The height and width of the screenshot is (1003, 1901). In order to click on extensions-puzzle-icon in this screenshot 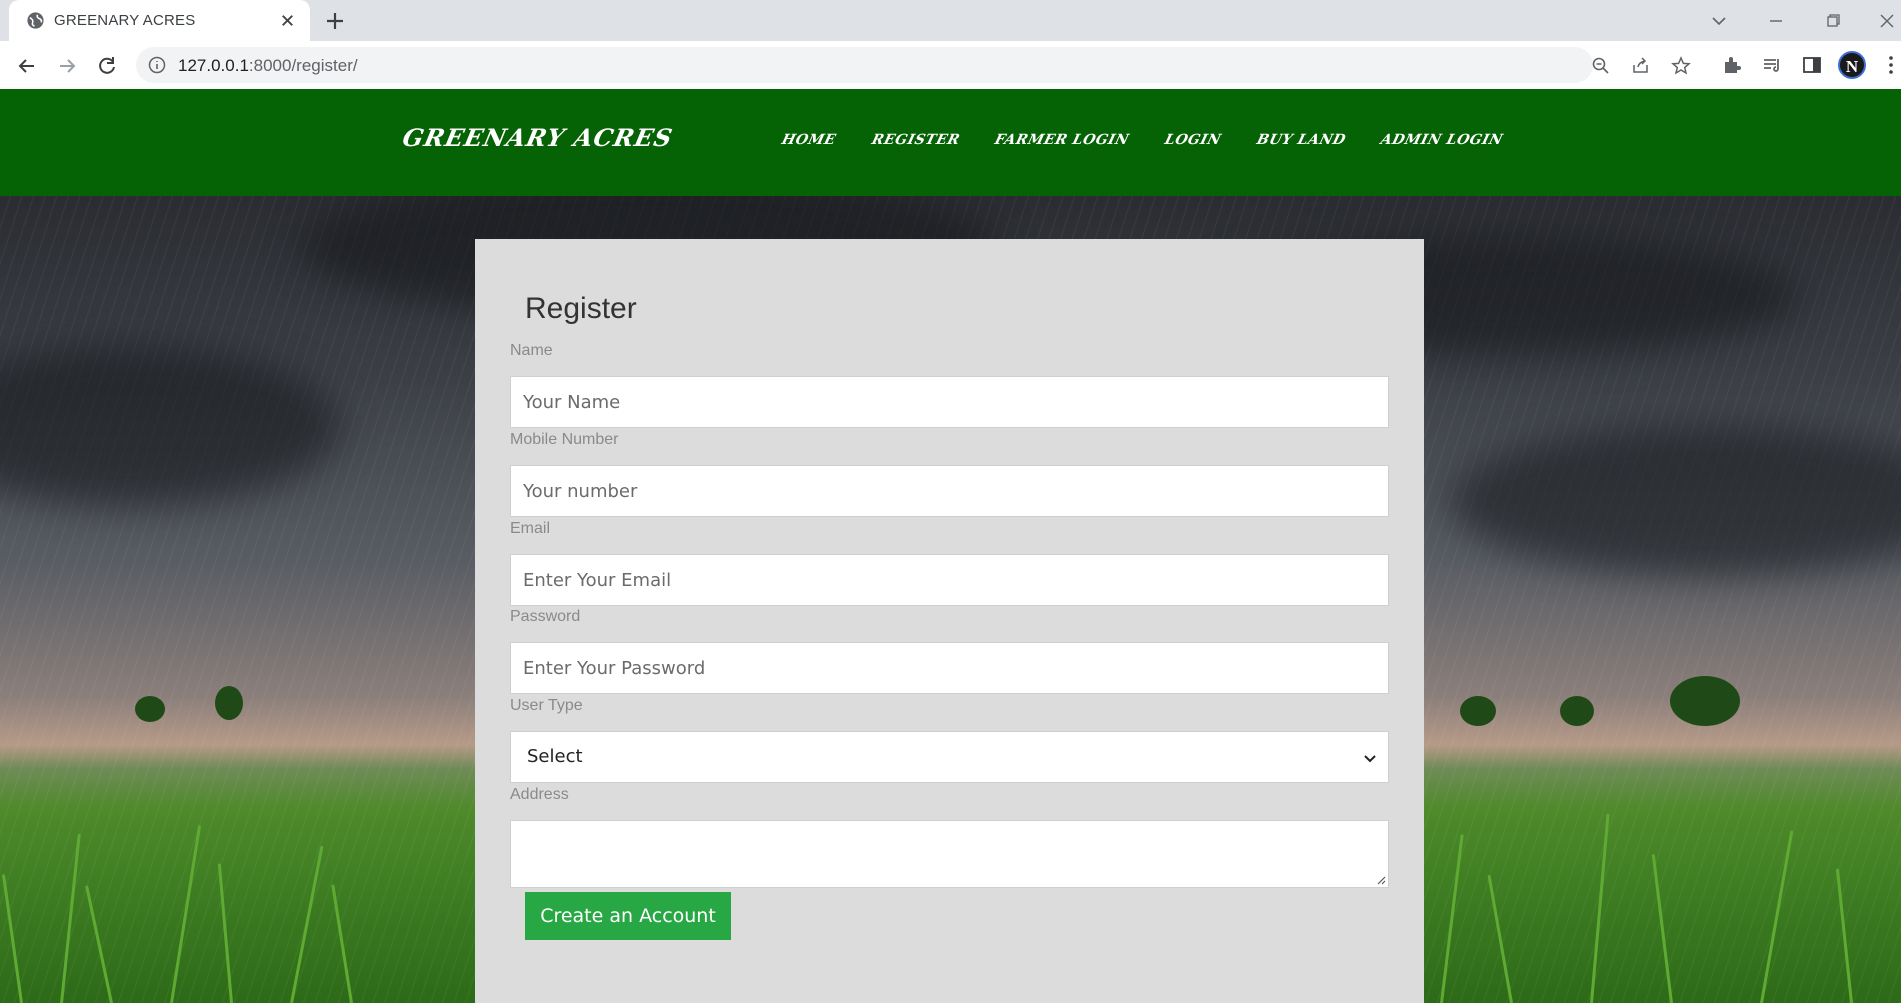, I will do `click(1732, 65)`.